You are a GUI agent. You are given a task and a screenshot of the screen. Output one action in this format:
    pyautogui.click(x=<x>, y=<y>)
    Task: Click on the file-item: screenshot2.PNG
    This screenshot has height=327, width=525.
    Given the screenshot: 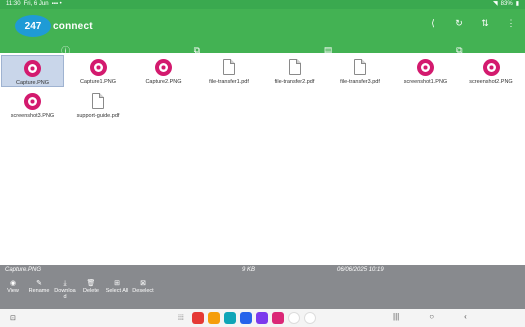 What is the action you would take?
    pyautogui.click(x=491, y=71)
    